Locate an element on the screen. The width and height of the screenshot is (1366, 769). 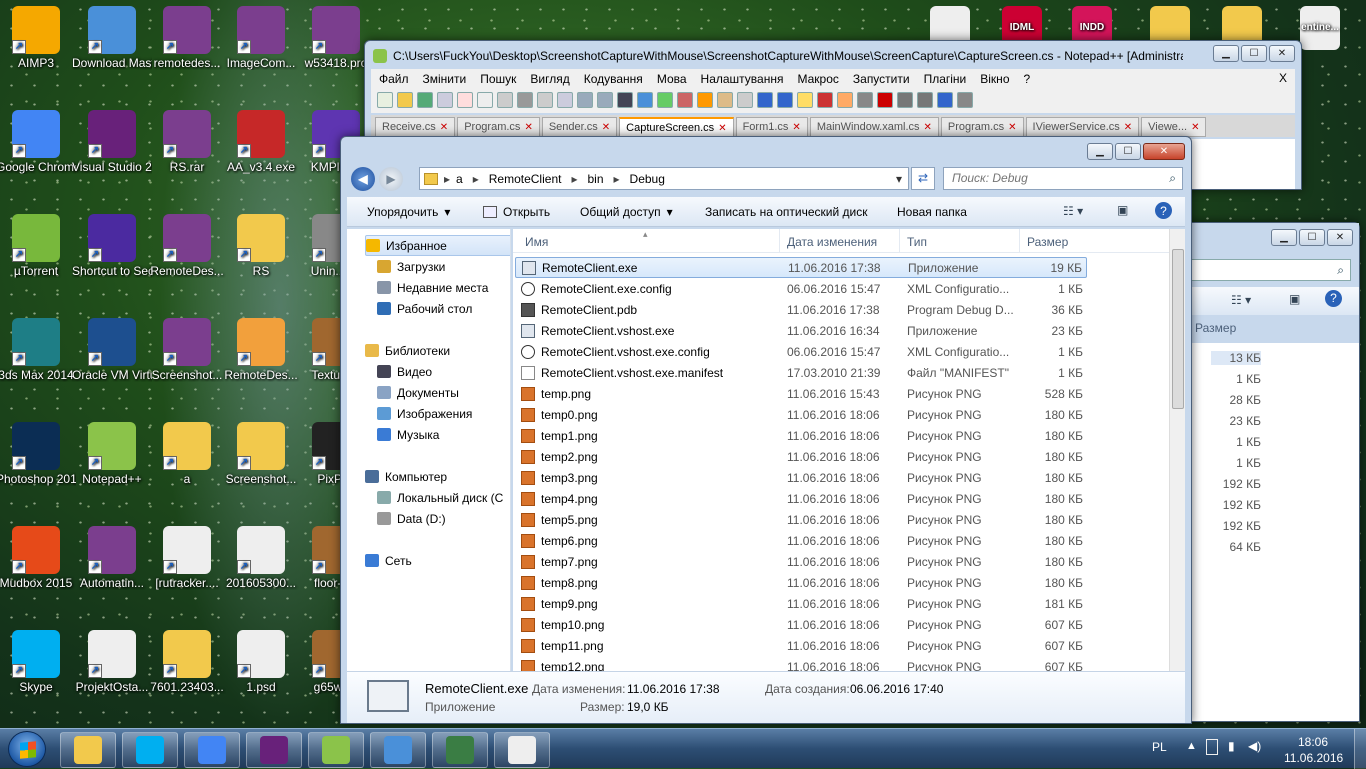
show-desktop-button is located at coordinates (1360, 749).